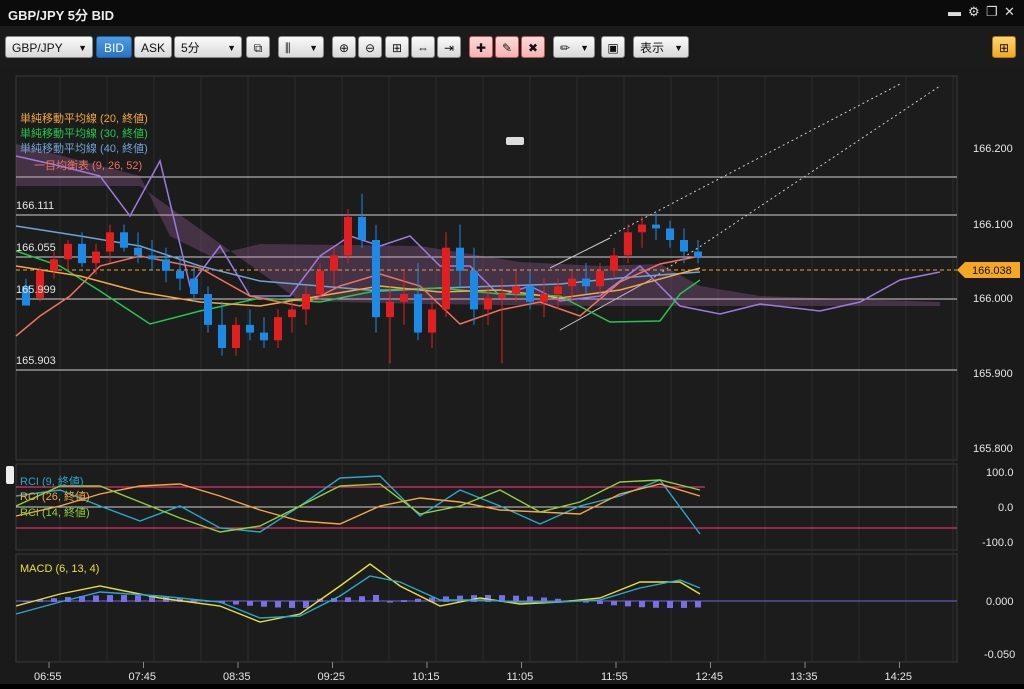 This screenshot has height=689, width=1024. I want to click on restore-icon: ❐, so click(992, 12).